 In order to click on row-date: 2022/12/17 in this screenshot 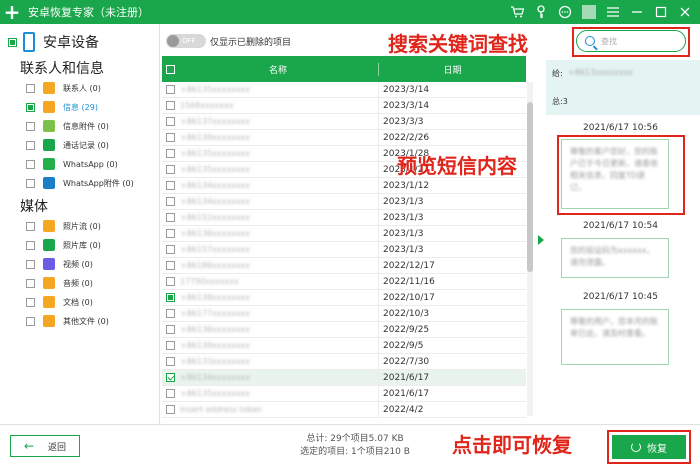, I will do `click(452, 265)`.